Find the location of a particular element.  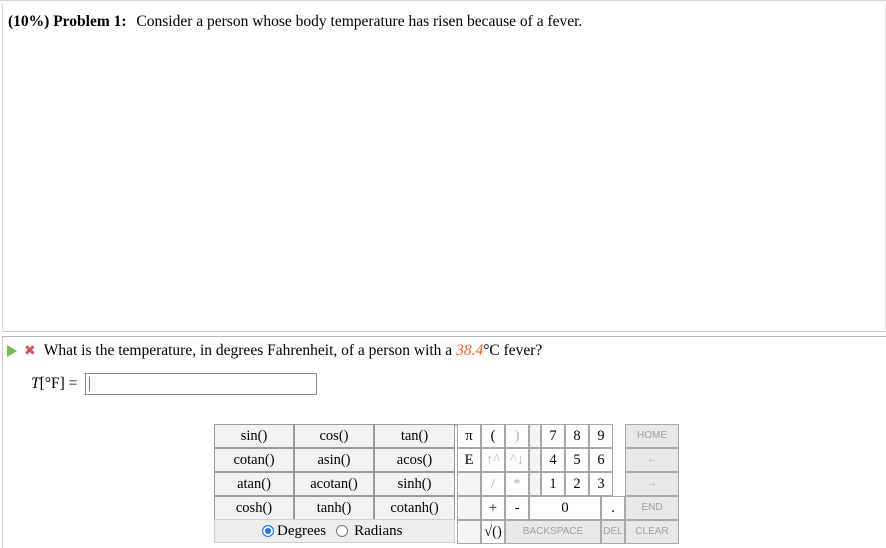

caret is located at coordinates (90, 384).